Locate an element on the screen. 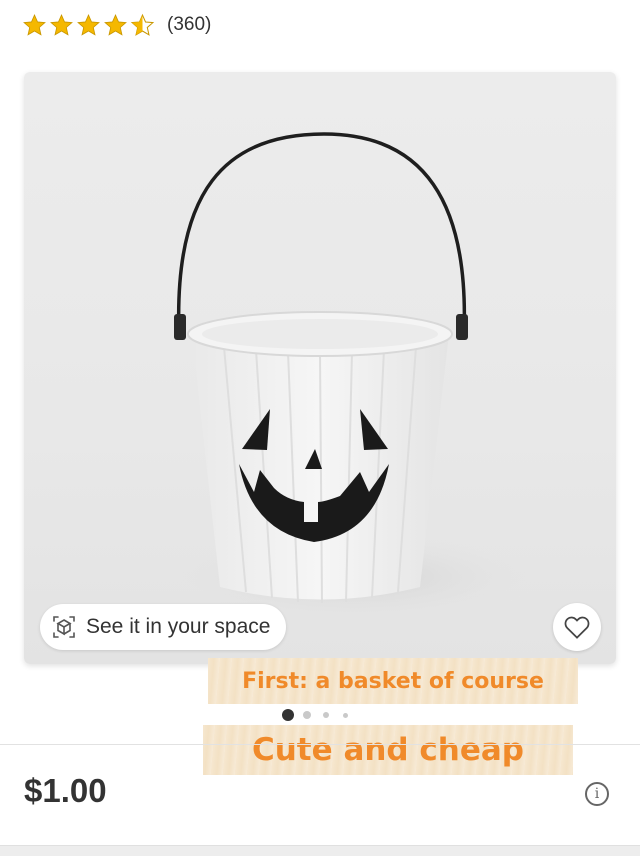  info-icon: i is located at coordinates (597, 794).